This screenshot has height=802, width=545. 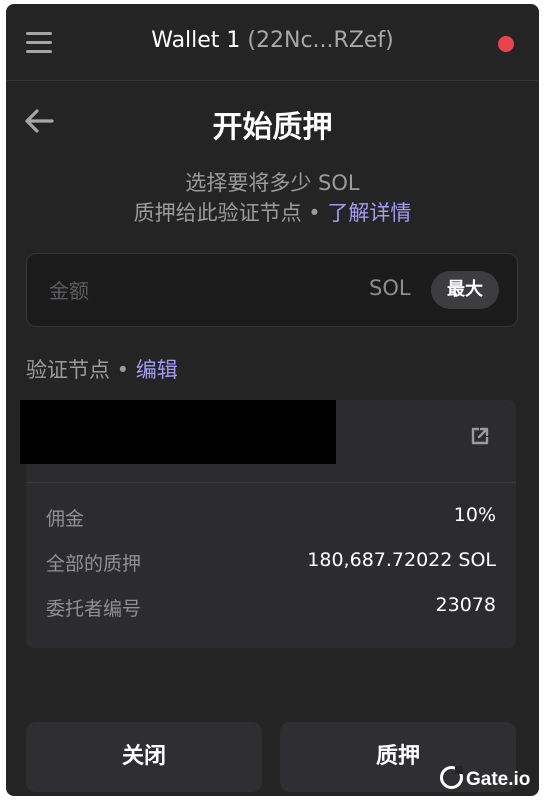 What do you see at coordinates (498, 779) in the screenshot?
I see `watermark-text: Gate.io` at bounding box center [498, 779].